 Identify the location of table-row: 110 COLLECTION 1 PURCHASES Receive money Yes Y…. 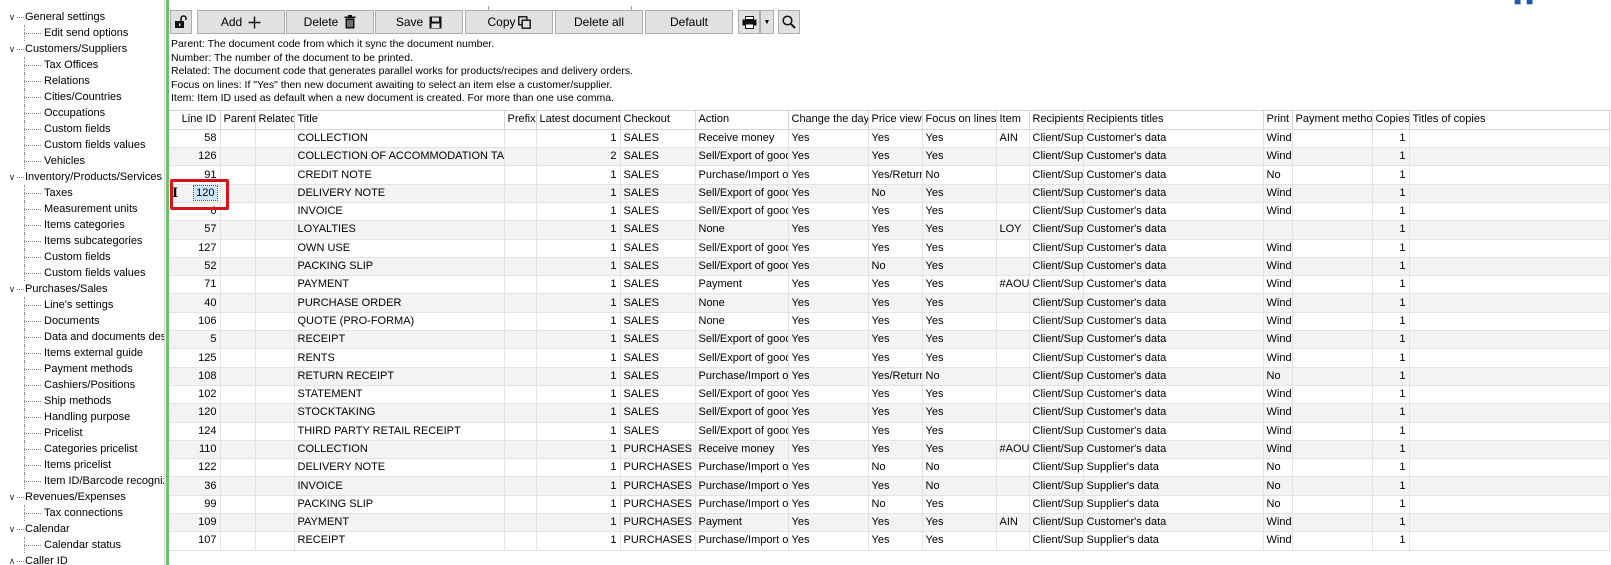
(889, 450).